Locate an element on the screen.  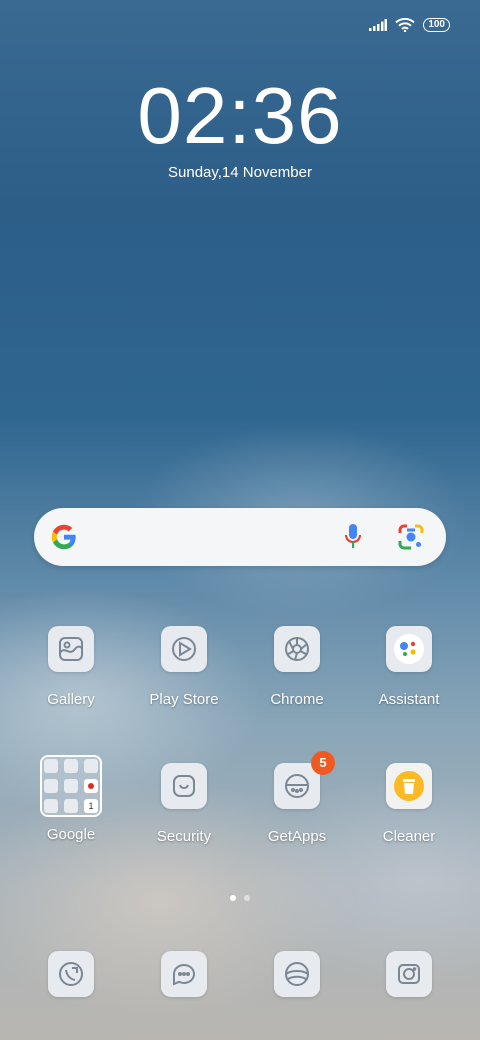
security-icon is located at coordinates (184, 786).